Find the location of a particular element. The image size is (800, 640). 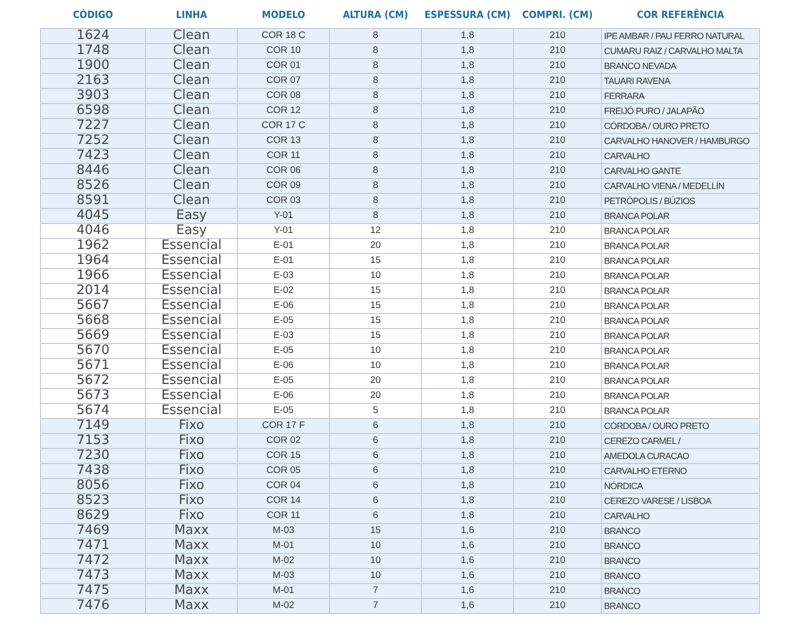

table-cell: TAUARI RAVENA is located at coordinates (681, 80).